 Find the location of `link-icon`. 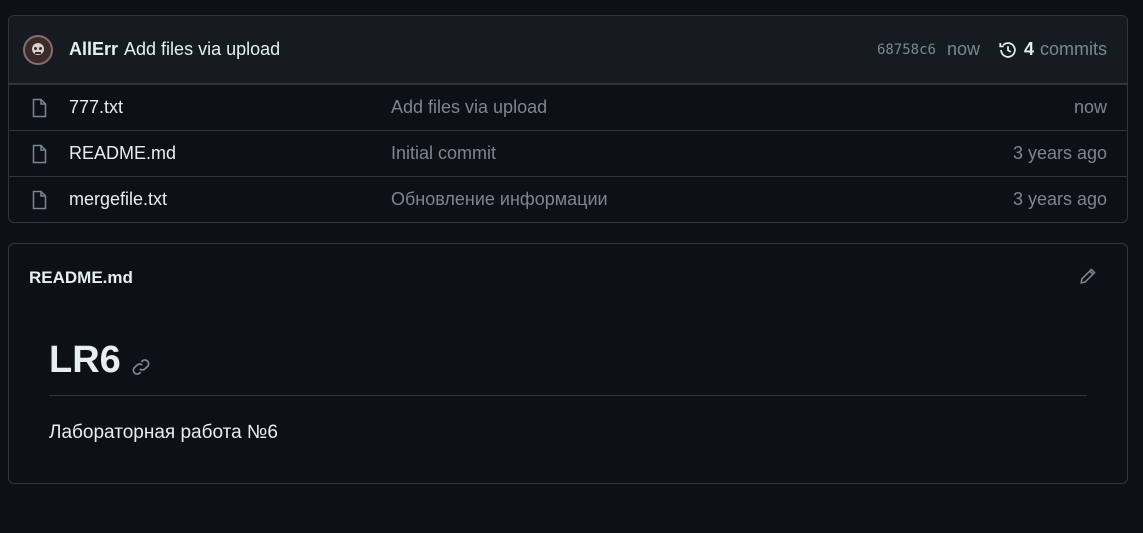

link-icon is located at coordinates (141, 365).